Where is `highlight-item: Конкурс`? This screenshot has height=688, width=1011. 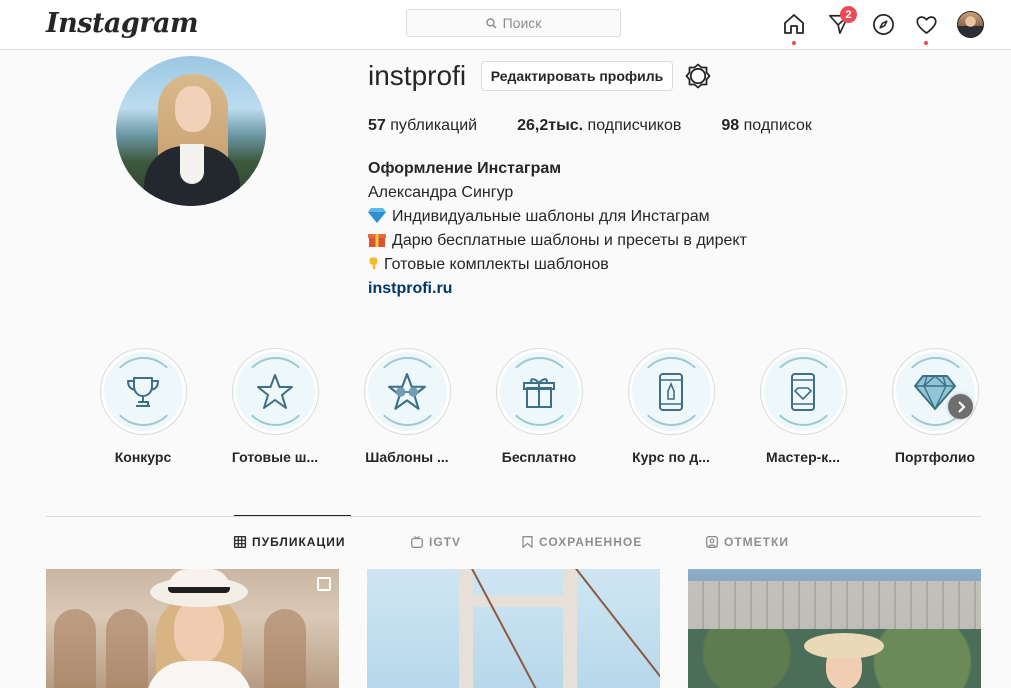 highlight-item: Конкурс is located at coordinates (143, 406).